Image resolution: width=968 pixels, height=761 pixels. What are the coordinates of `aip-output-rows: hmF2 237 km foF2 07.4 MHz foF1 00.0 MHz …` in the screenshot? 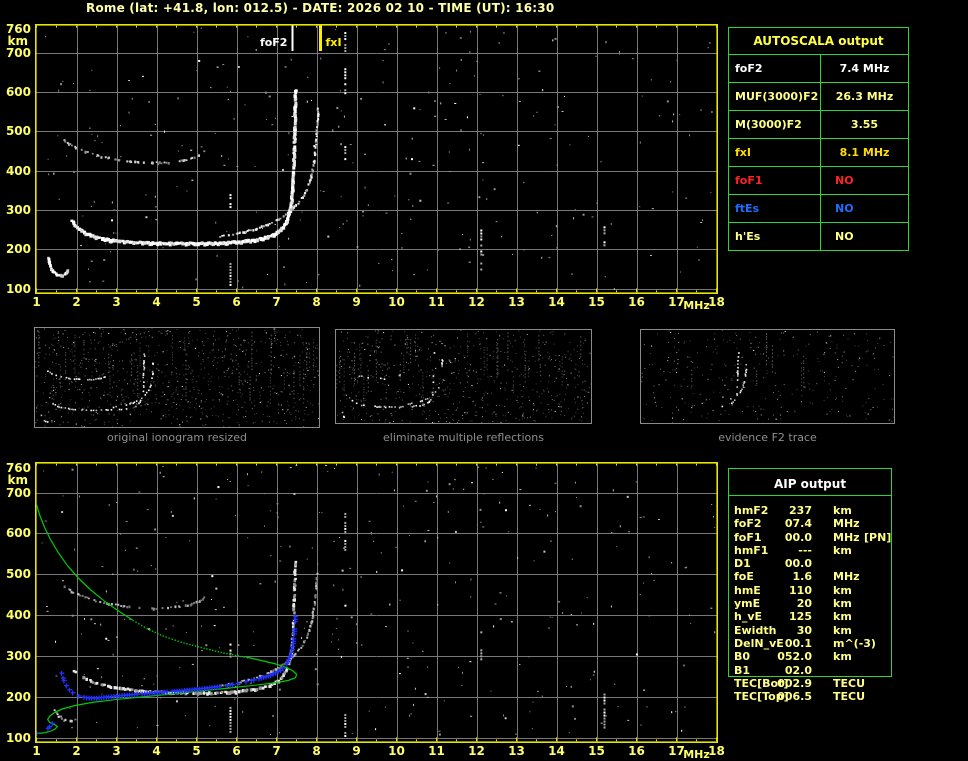 It's located at (810, 603).